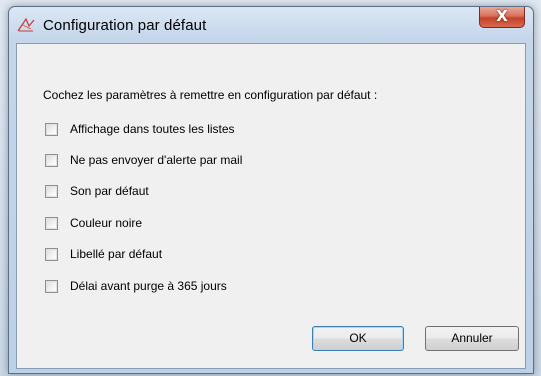  I want to click on checkbox-label: Délai avant purge à 365 jours, so click(148, 286).